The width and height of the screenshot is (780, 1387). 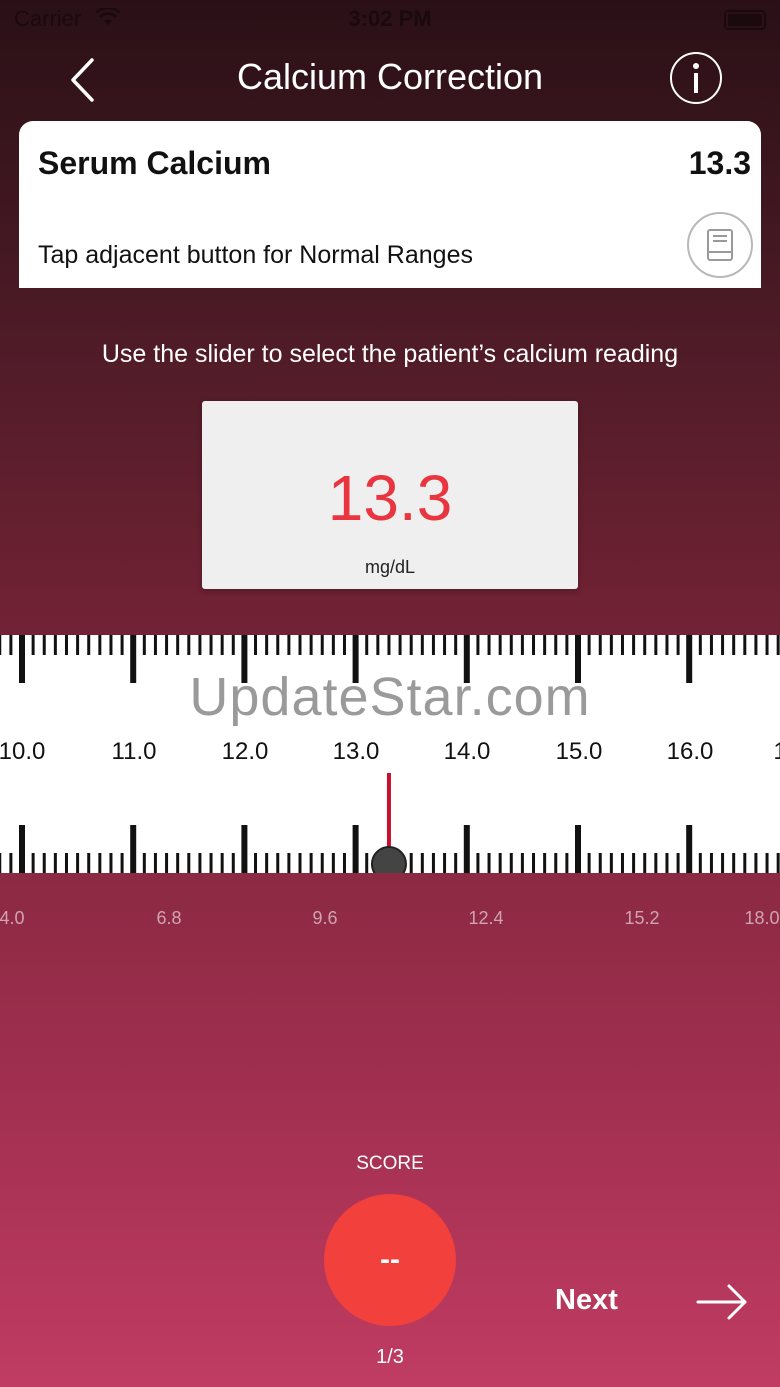 What do you see at coordinates (390, 567) in the screenshot?
I see `reading-unit: mg/dL` at bounding box center [390, 567].